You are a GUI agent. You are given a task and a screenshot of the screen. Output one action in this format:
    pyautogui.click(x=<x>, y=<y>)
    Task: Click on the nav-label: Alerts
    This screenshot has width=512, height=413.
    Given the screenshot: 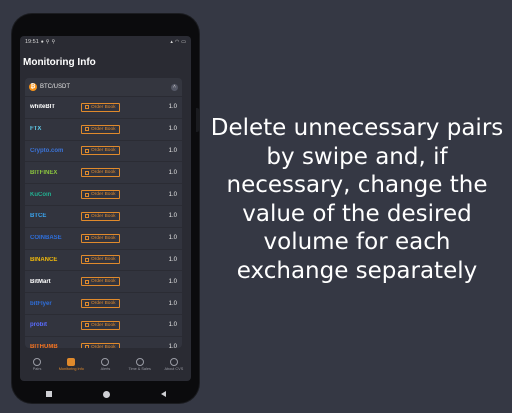 What is the action you would take?
    pyautogui.click(x=105, y=369)
    